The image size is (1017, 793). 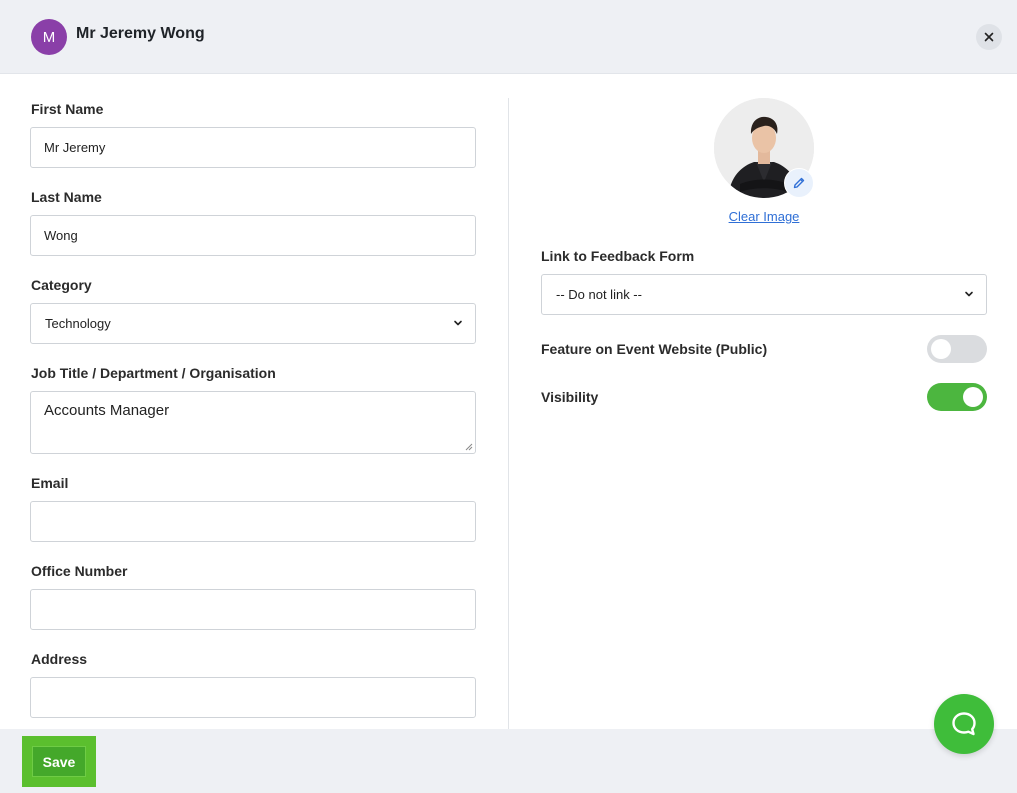 I want to click on feedback-form-label: Link to Feedback Form, so click(x=618, y=256).